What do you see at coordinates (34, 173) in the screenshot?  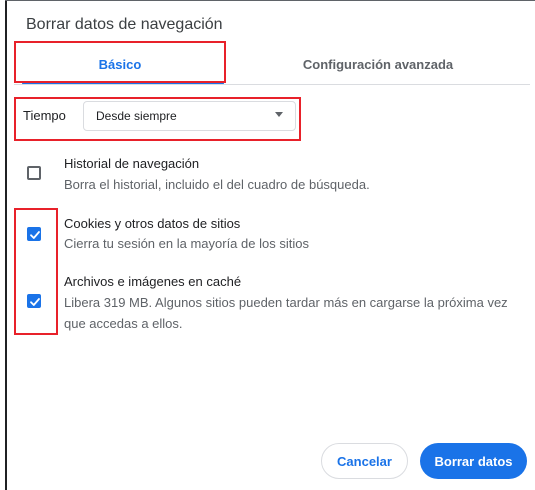 I see `checkbox-history` at bounding box center [34, 173].